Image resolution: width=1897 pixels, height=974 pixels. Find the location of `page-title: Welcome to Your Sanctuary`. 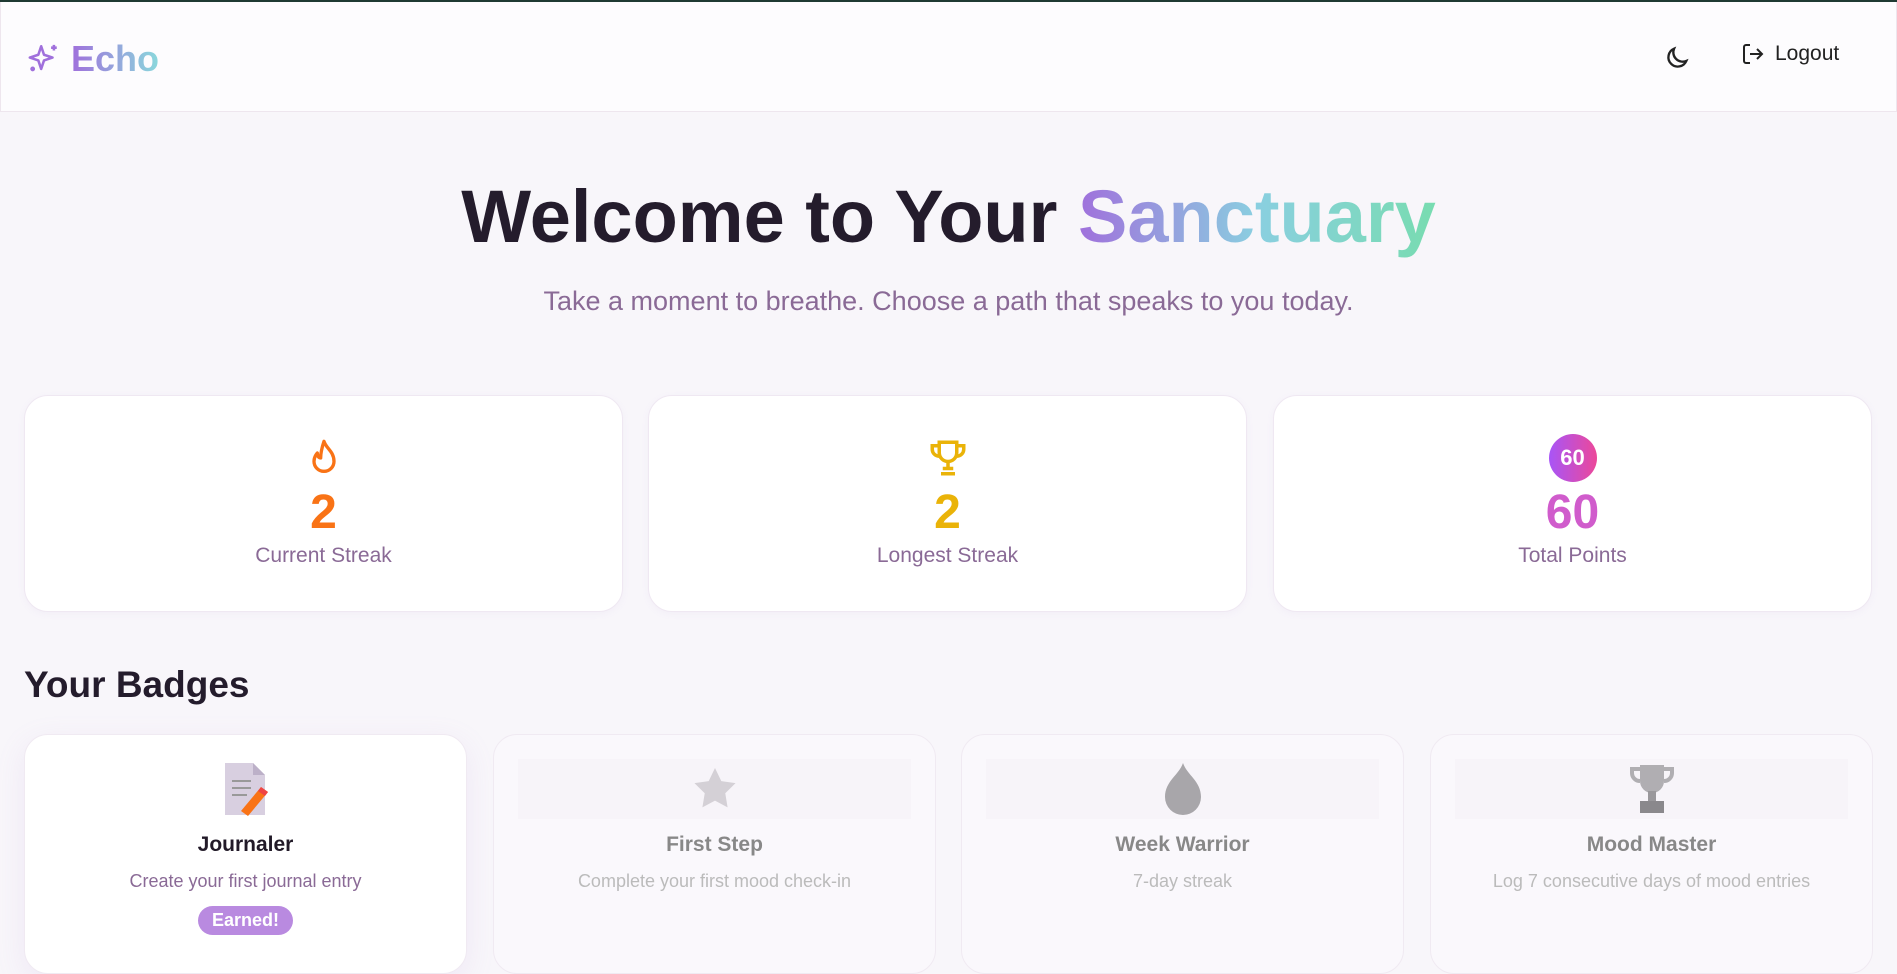

page-title: Welcome to Your Sanctuary is located at coordinates (948, 216).